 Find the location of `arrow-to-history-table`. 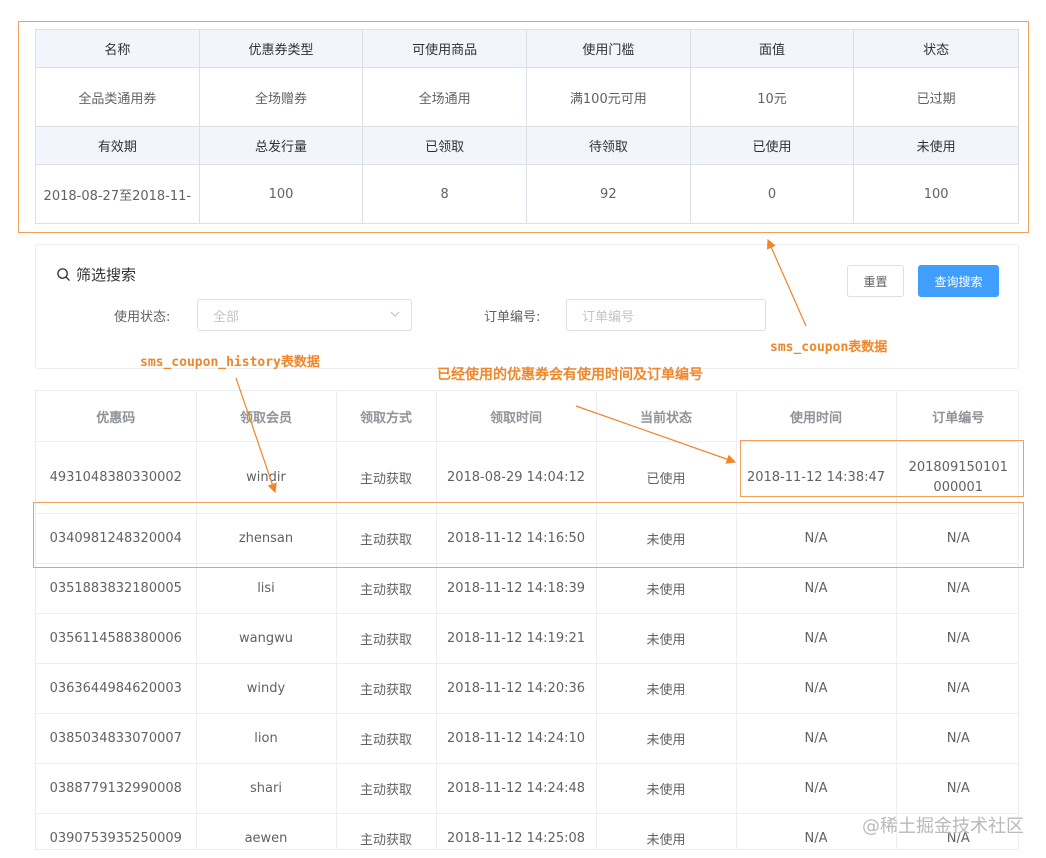

arrow-to-history-table is located at coordinates (256, 435).